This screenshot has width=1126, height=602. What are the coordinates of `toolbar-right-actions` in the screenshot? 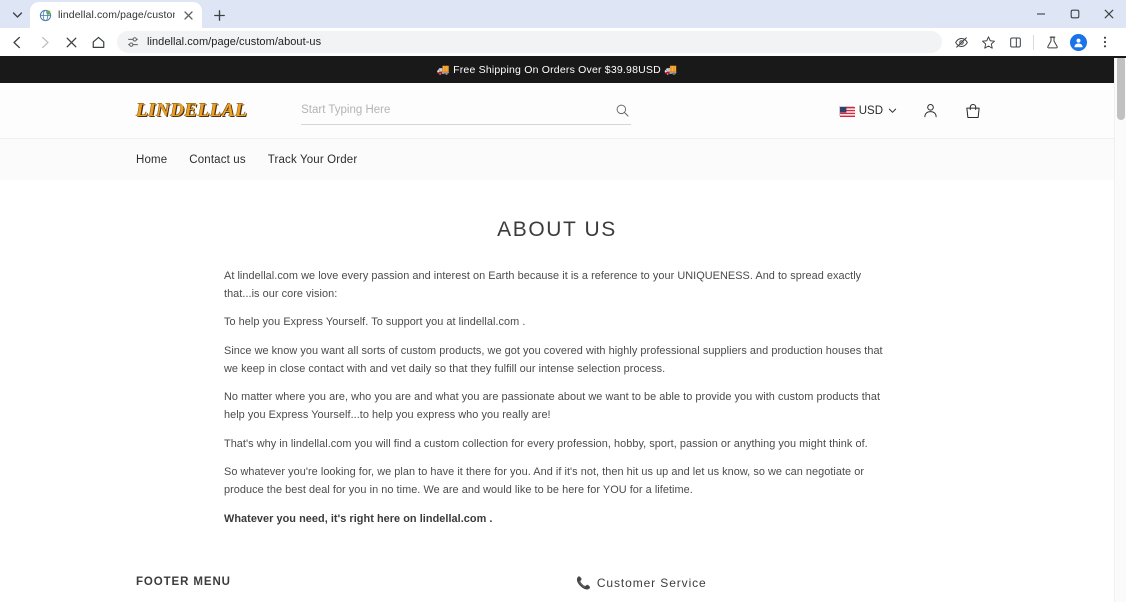 It's located at (1033, 42).